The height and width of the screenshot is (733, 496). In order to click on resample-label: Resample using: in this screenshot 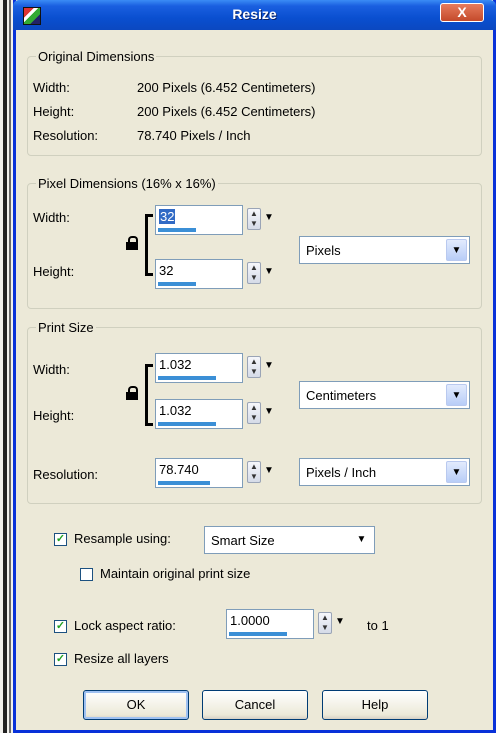, I will do `click(122, 538)`.